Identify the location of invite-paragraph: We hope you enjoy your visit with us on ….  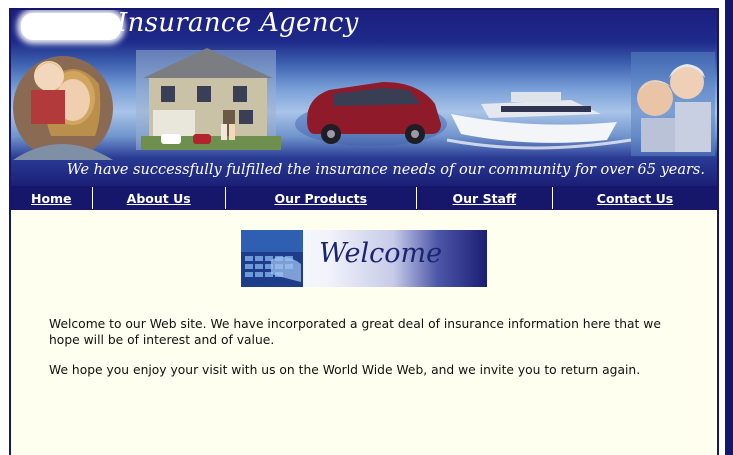
(345, 370).